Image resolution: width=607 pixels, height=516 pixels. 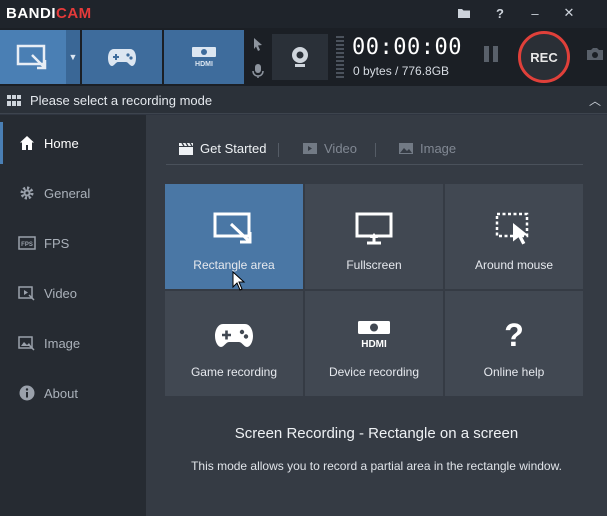 I want to click on tile-label: Fullscreen, so click(x=374, y=265).